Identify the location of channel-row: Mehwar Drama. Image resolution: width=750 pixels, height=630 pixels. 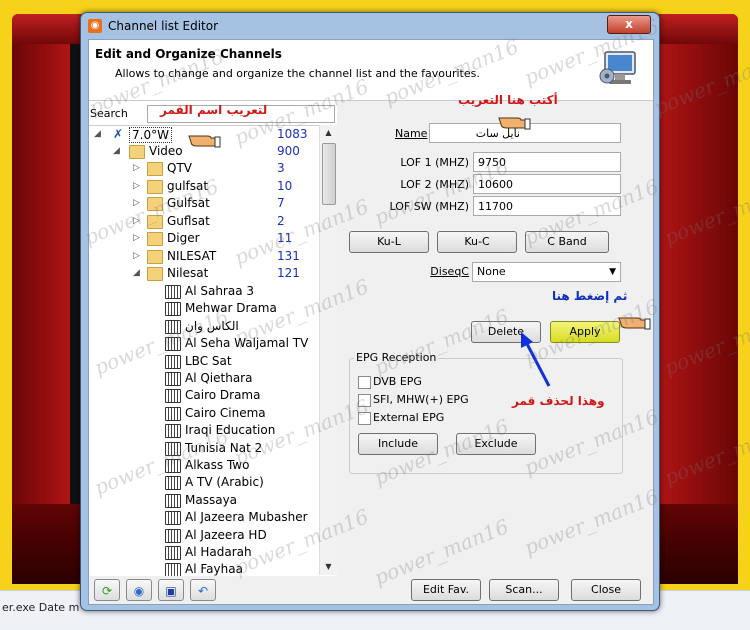
(204, 308).